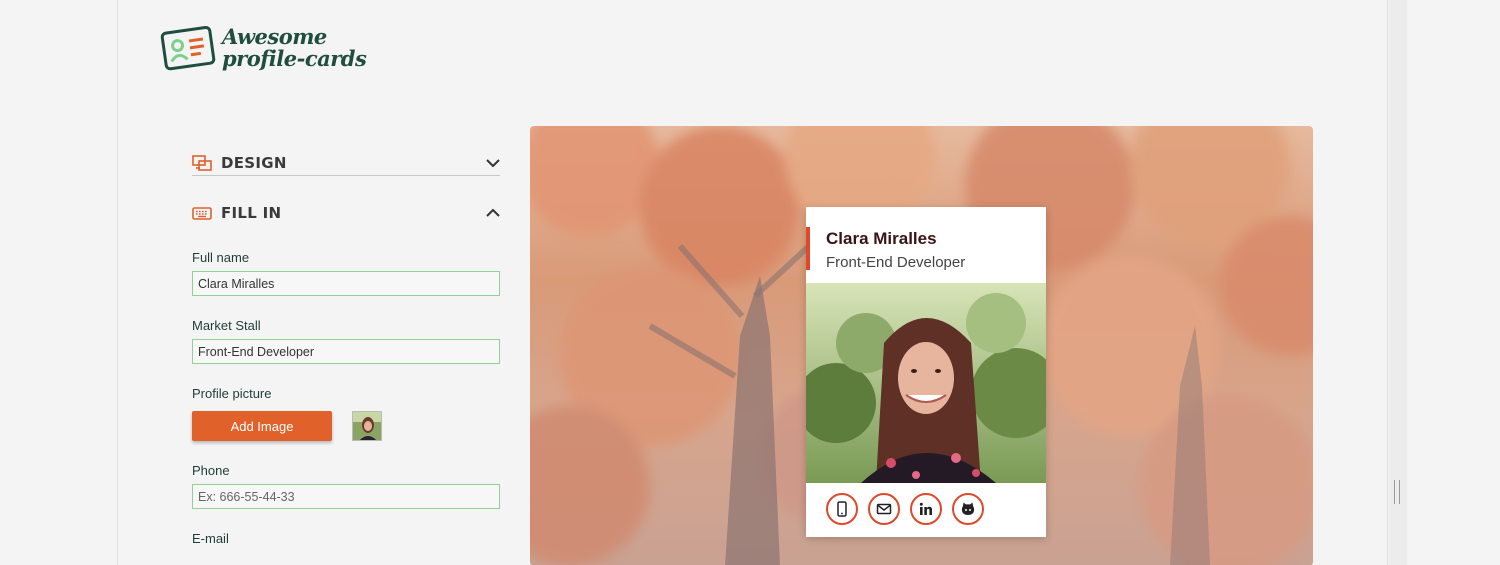 This screenshot has width=1500, height=565. What do you see at coordinates (1397, 492) in the screenshot?
I see `resize-handle` at bounding box center [1397, 492].